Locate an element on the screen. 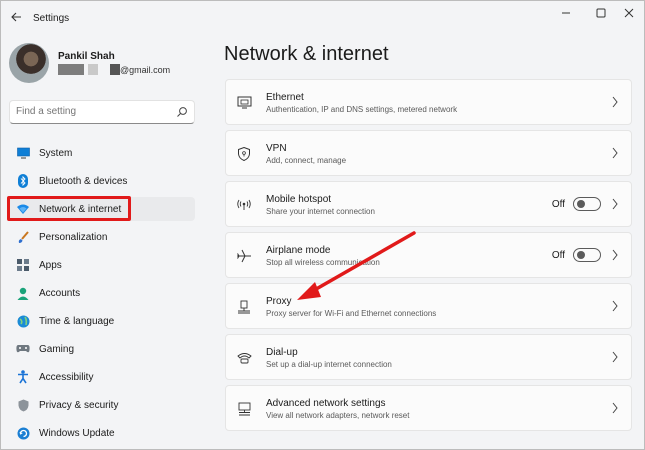 This screenshot has height=450, width=645. profile-email: @gmail.com is located at coordinates (114, 69).